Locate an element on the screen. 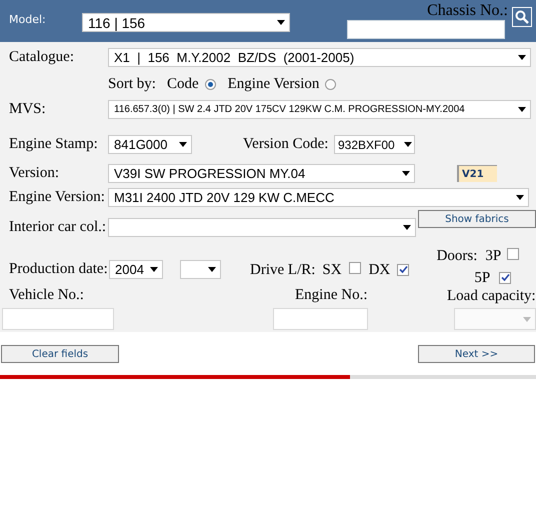 Image resolution: width=536 pixels, height=526 pixels. engine-no-label: Engine No.: is located at coordinates (331, 295).